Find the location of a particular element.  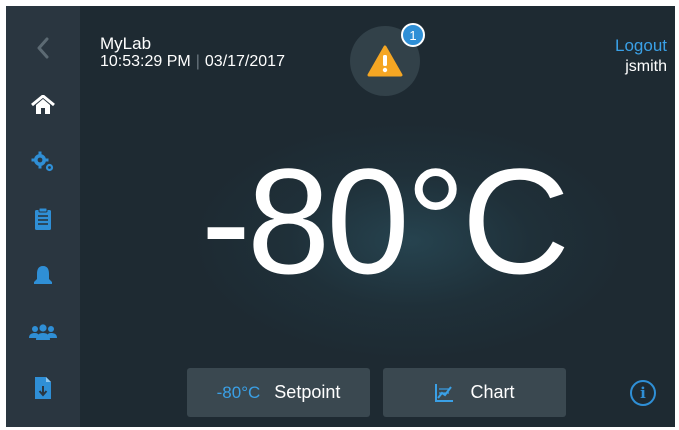

home-icon is located at coordinates (43, 104).